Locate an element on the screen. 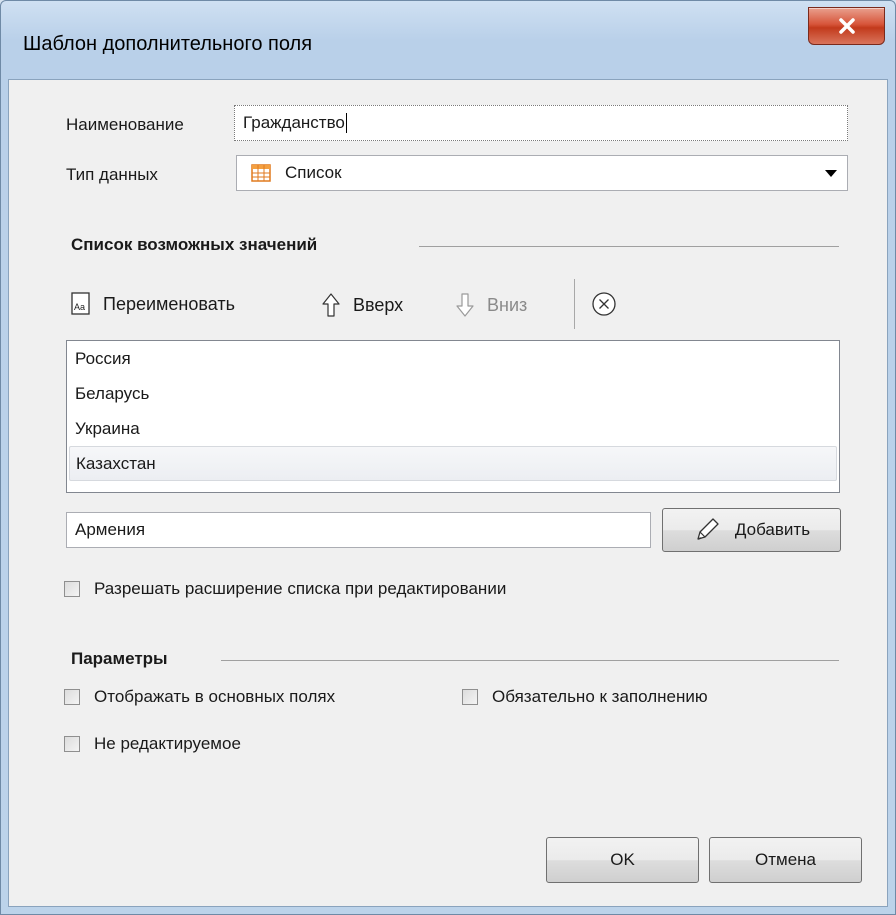  readonly-checkbox: Не редактируемое is located at coordinates (152, 744).